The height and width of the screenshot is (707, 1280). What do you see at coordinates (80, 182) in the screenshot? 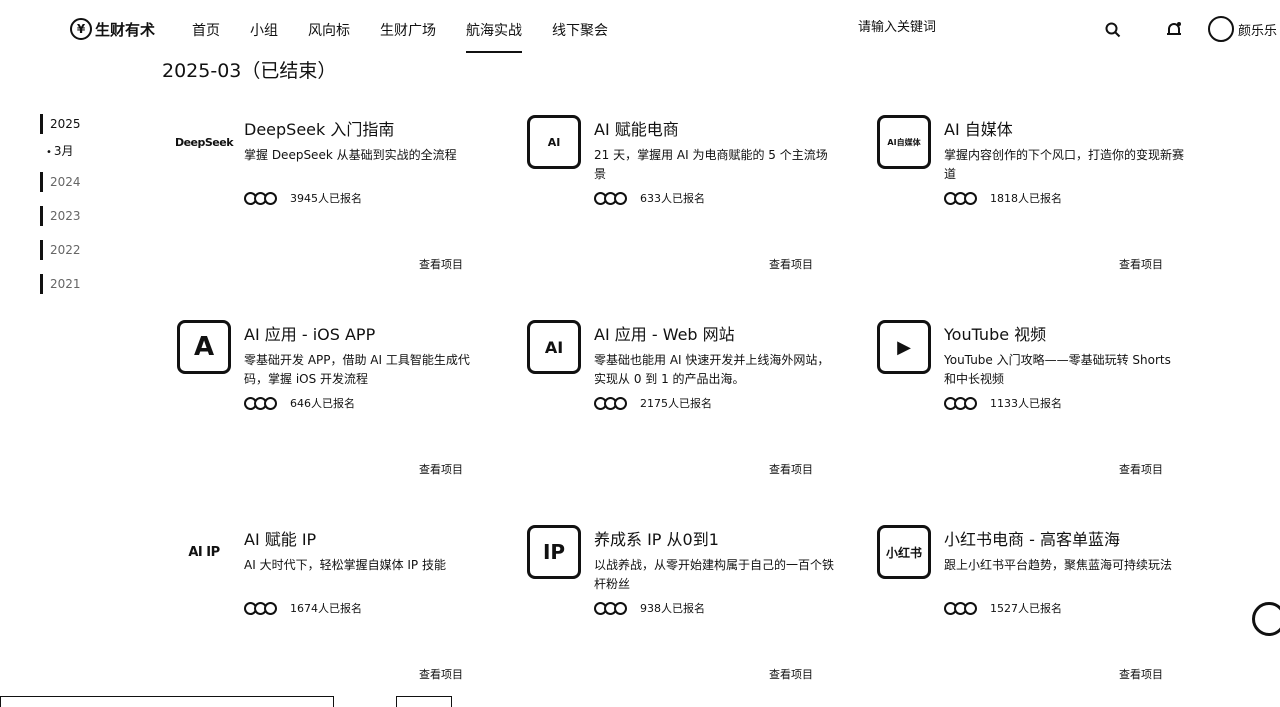
I see `year-item-2024: 2024` at bounding box center [80, 182].